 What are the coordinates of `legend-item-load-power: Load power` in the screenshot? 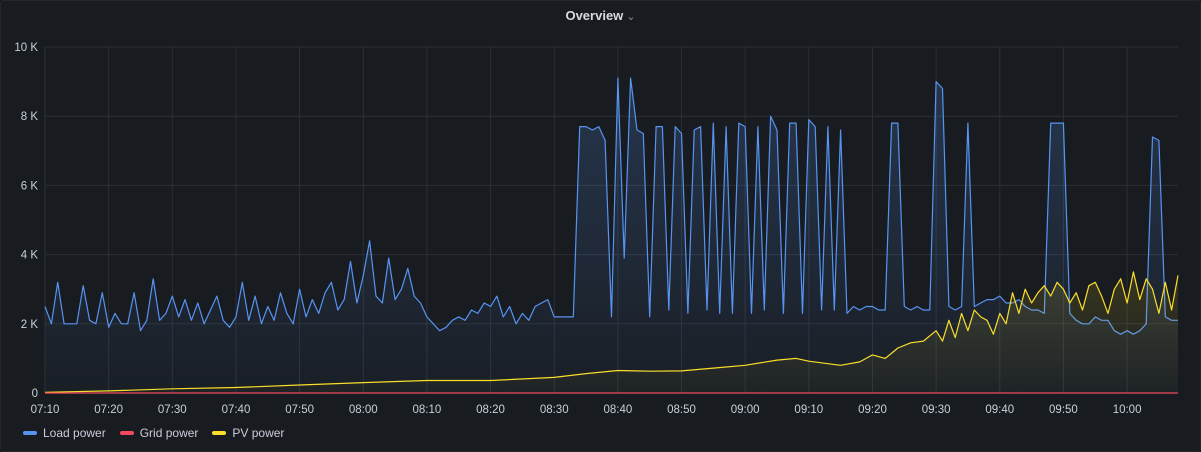 It's located at (64, 433).